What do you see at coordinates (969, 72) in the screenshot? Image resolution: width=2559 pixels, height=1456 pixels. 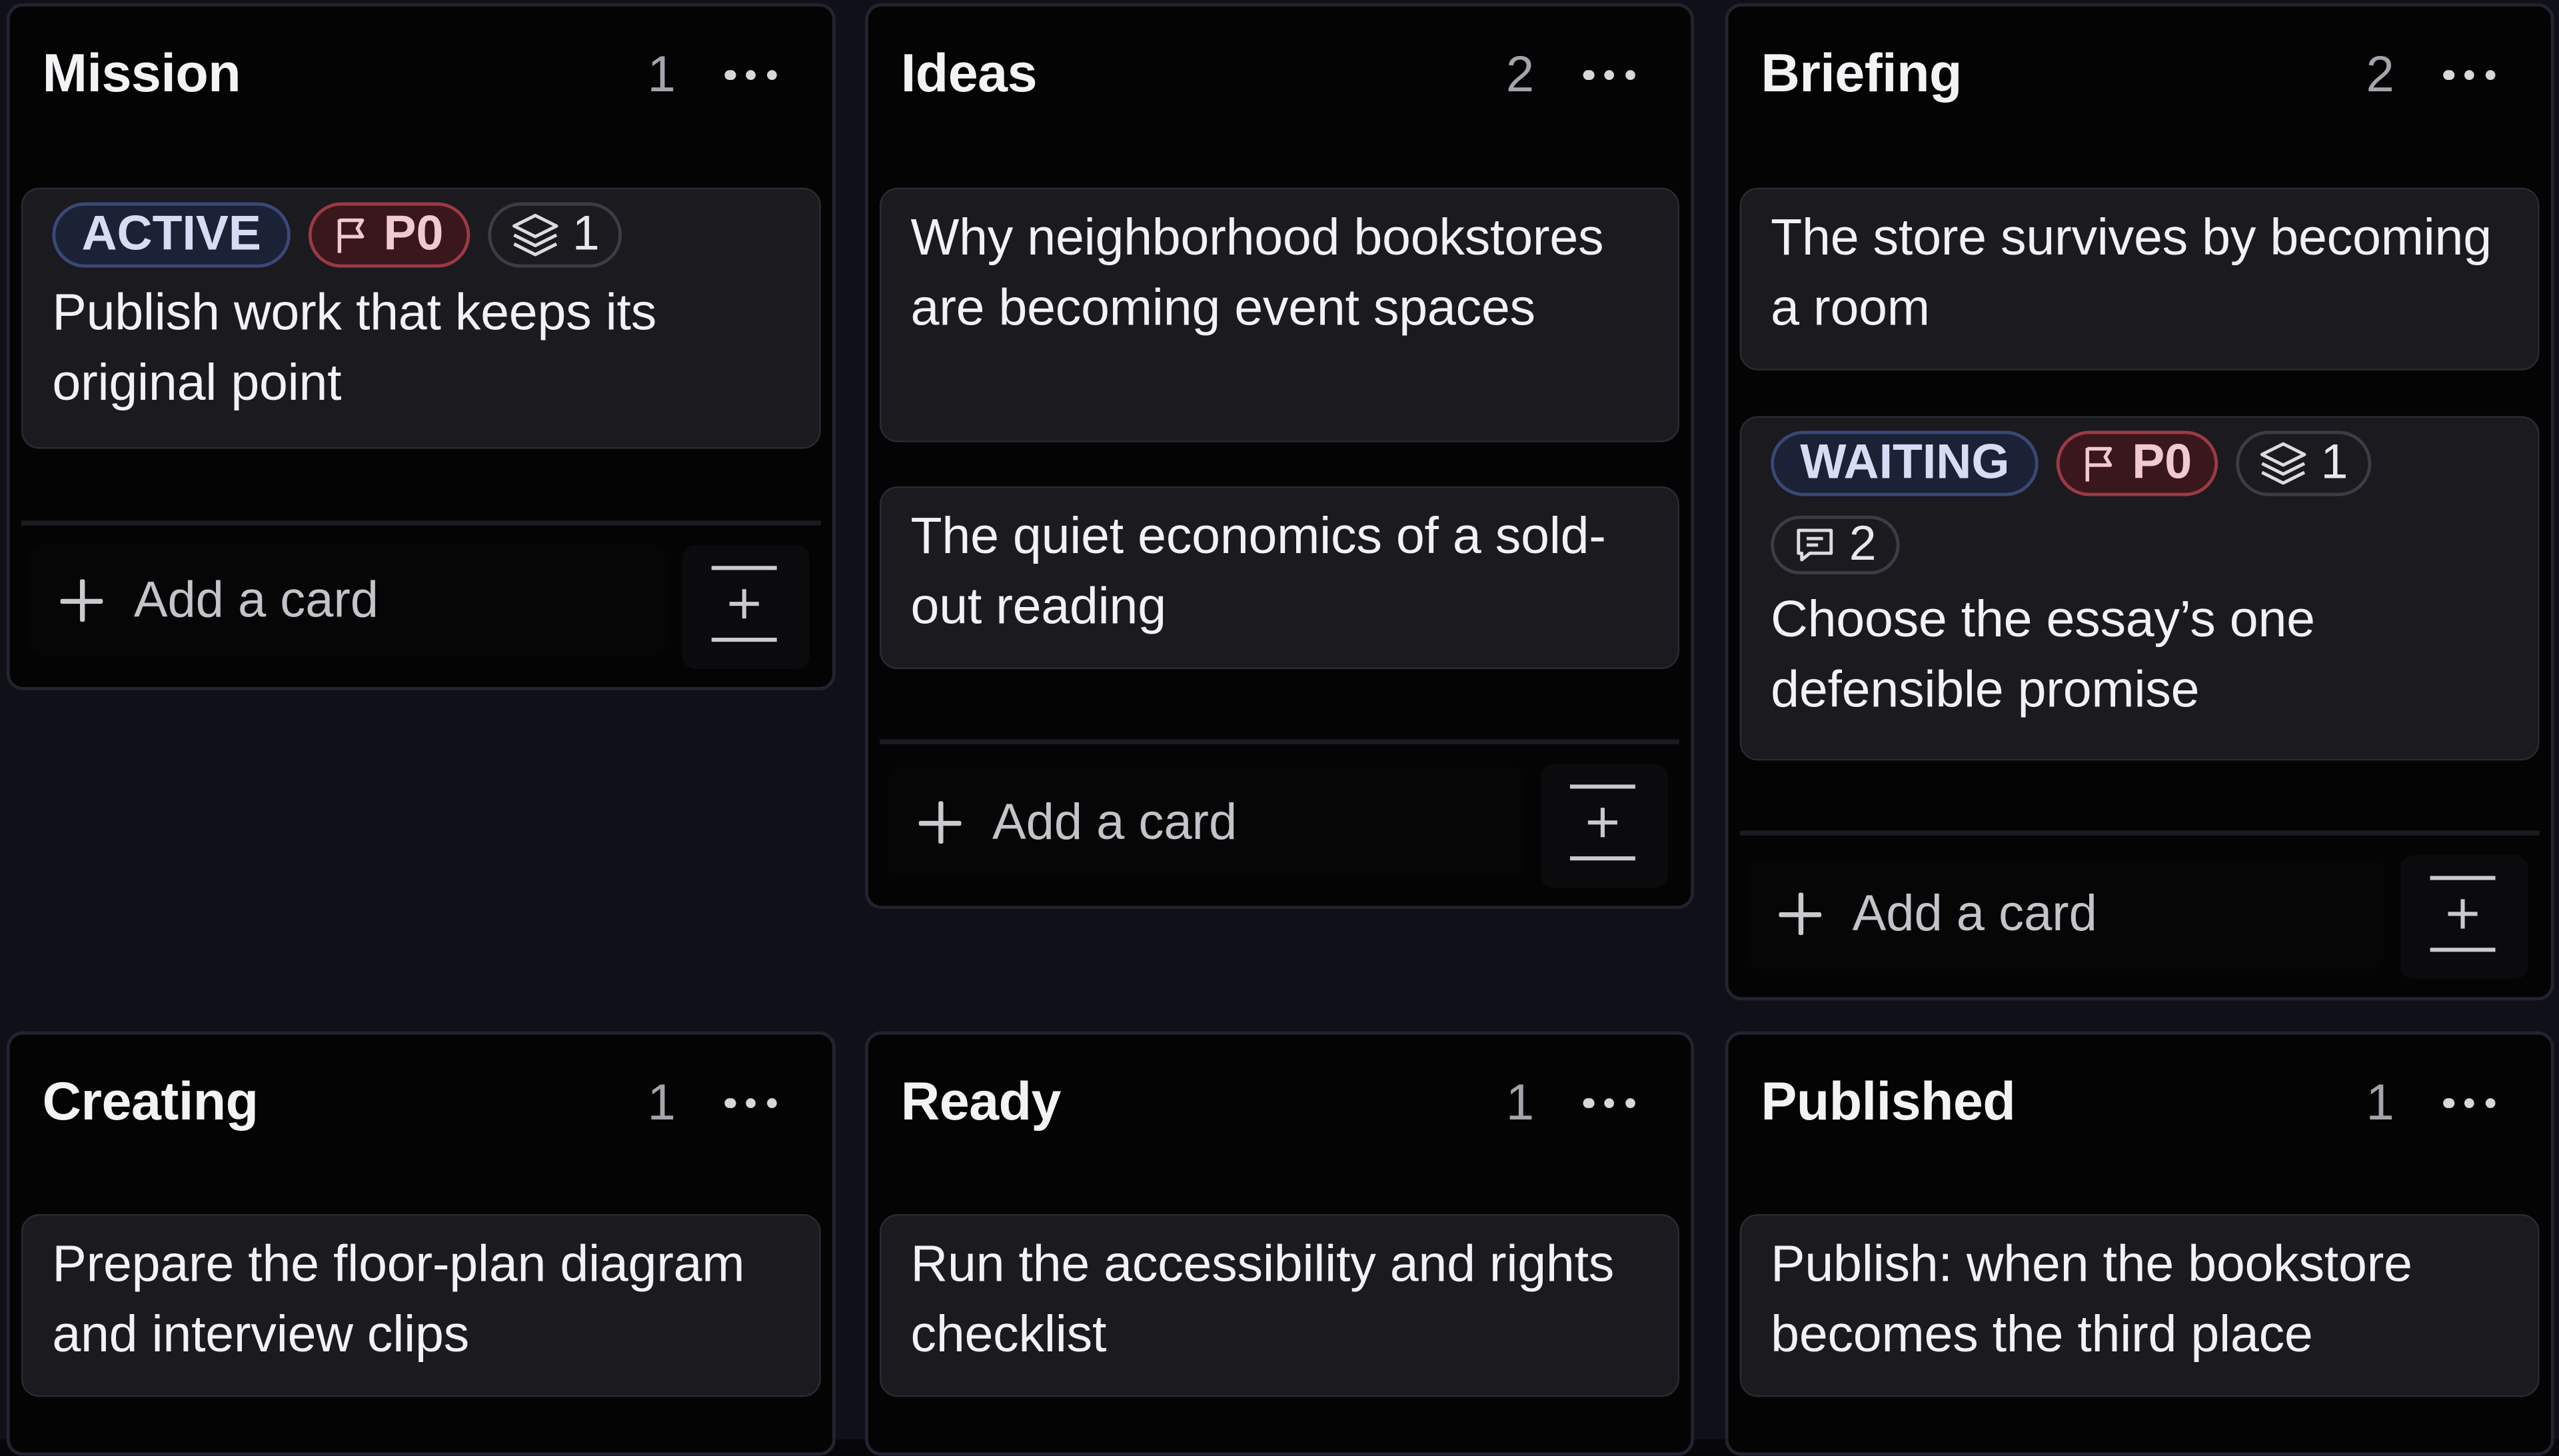 I see `column-title: Ideas` at bounding box center [969, 72].